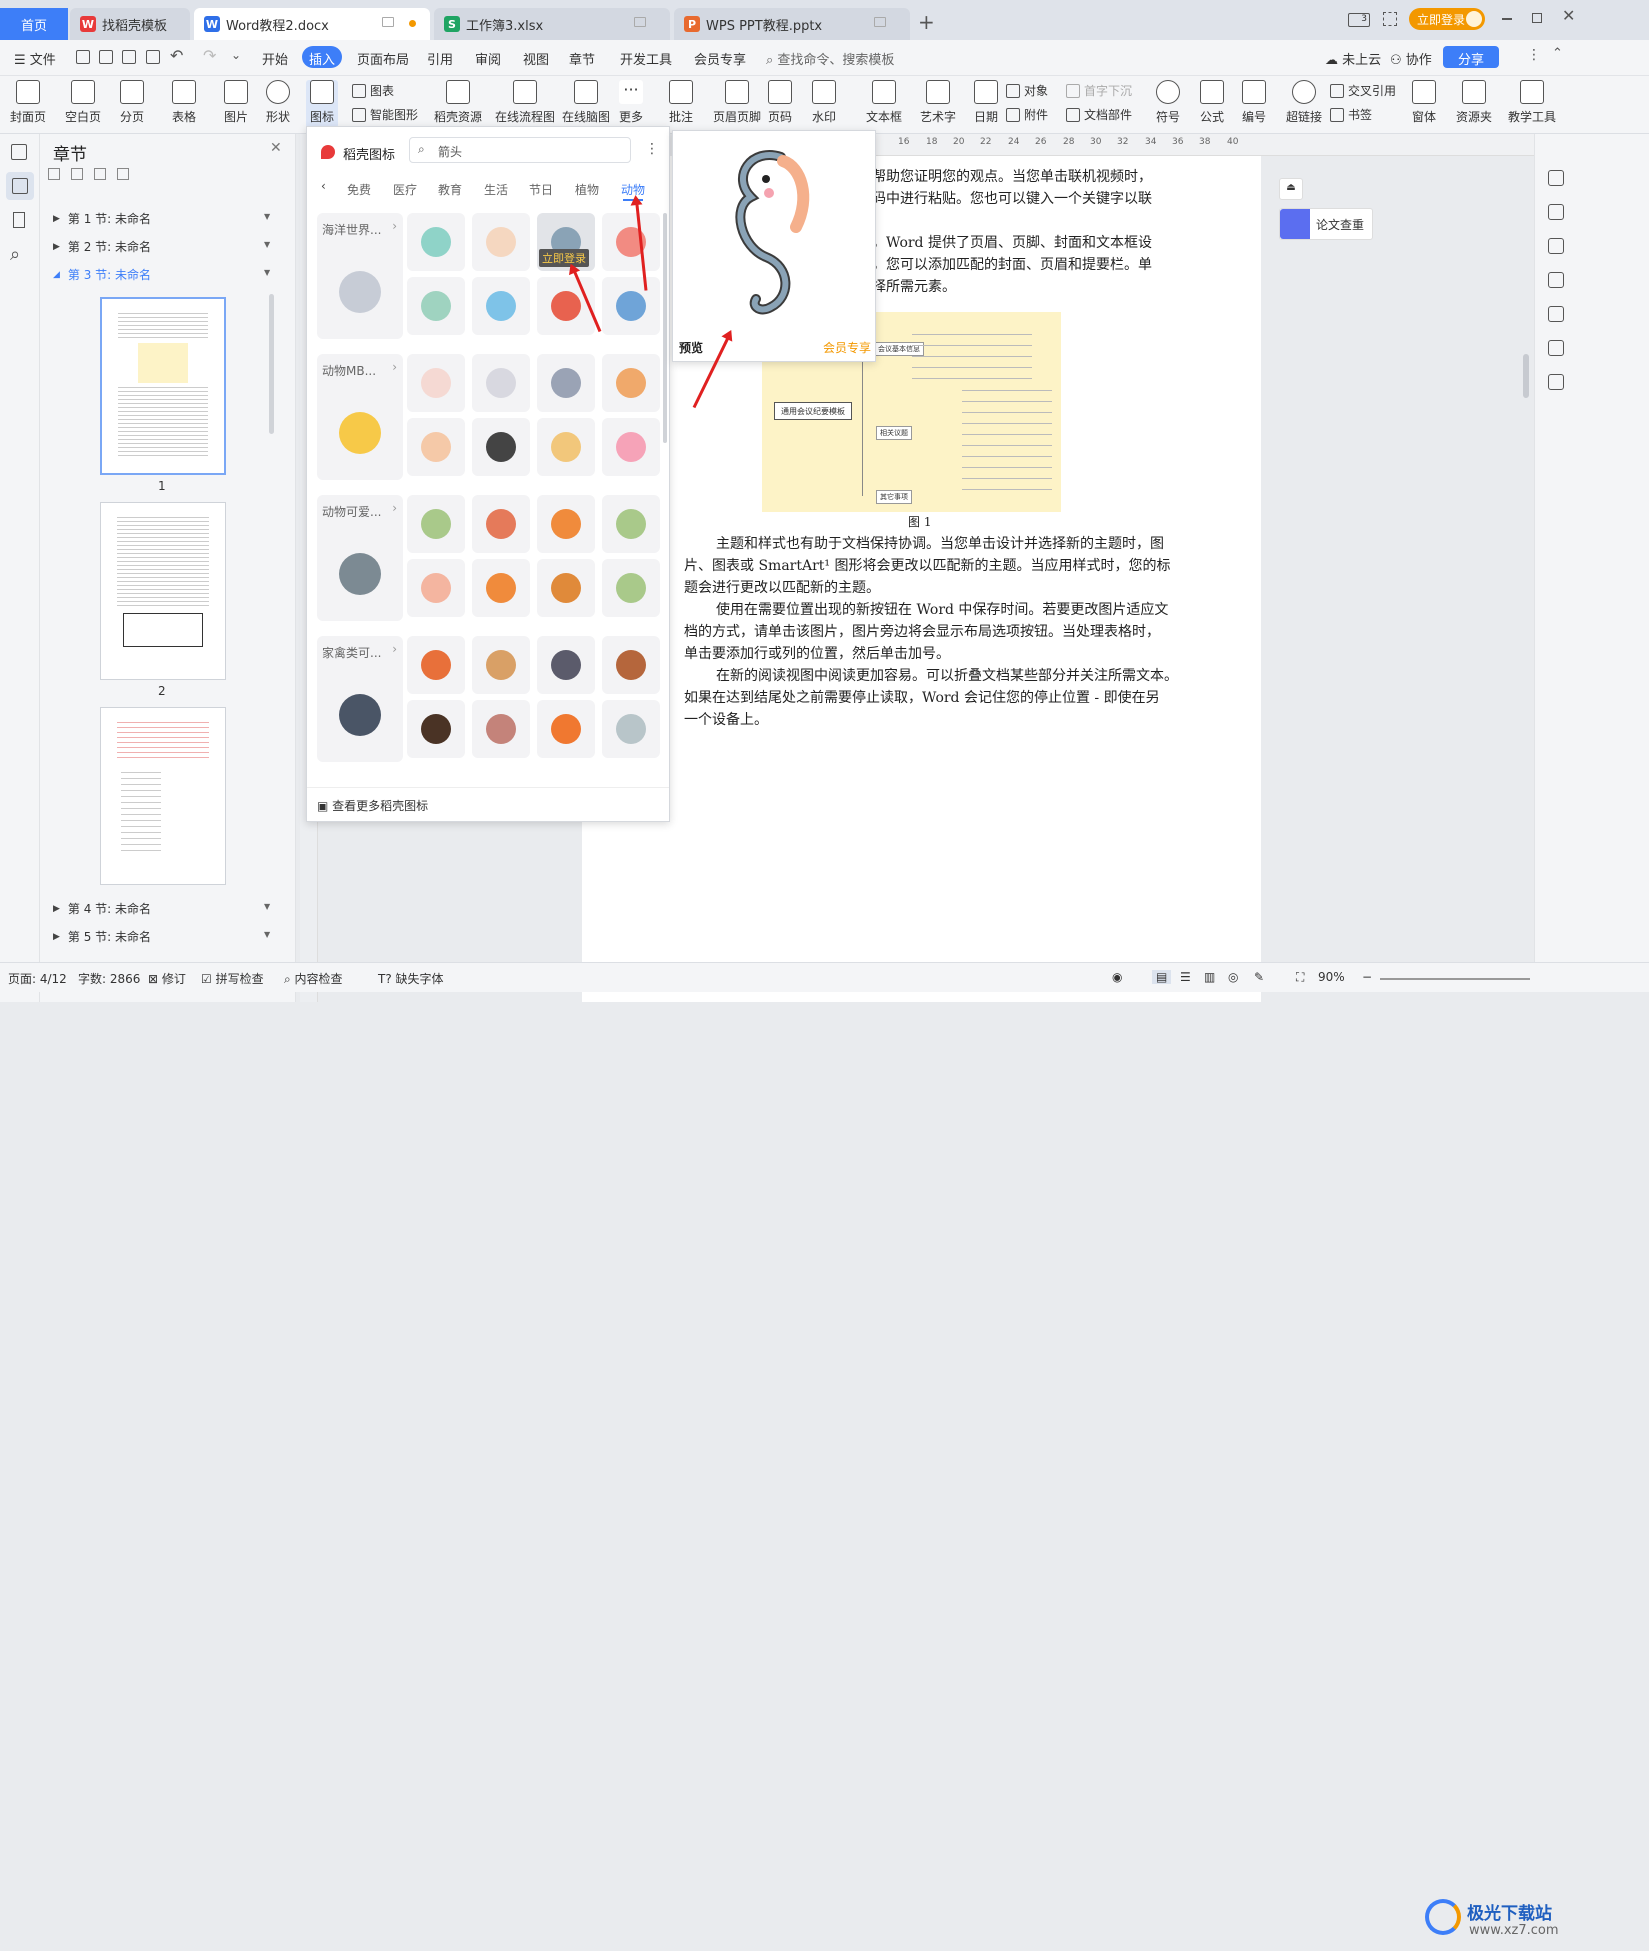 The image size is (1649, 1951). I want to click on page-indicator: 页面: 4/12, so click(37, 978).